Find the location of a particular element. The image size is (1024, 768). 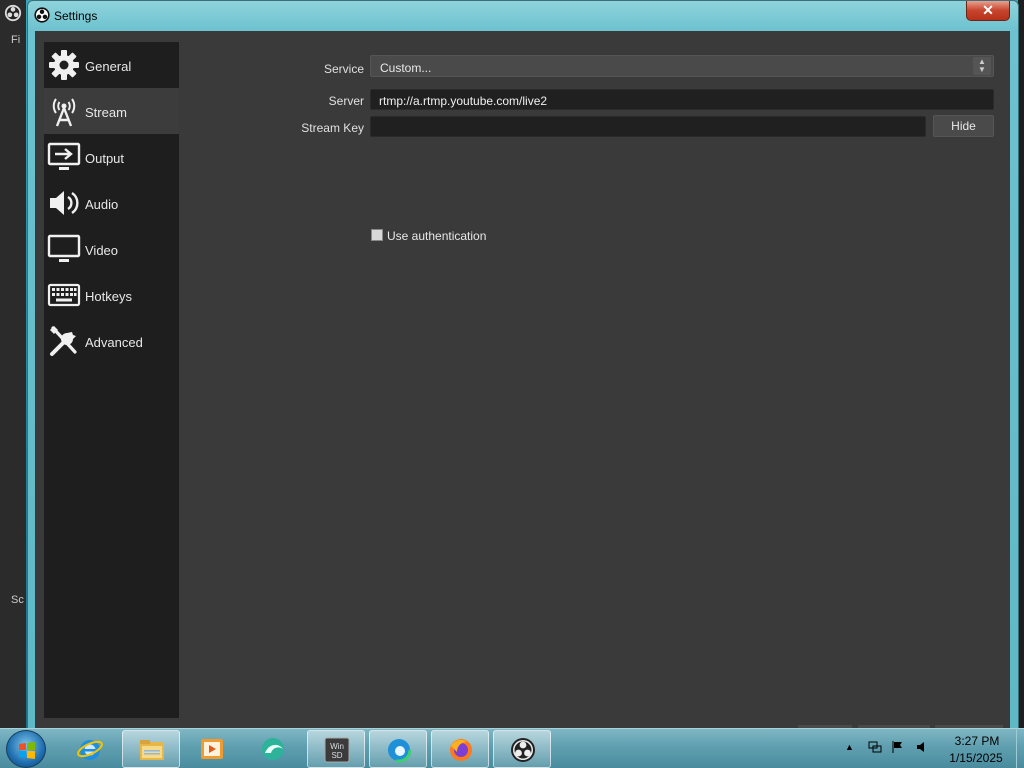

sidebar-item-label: General is located at coordinates (108, 66).